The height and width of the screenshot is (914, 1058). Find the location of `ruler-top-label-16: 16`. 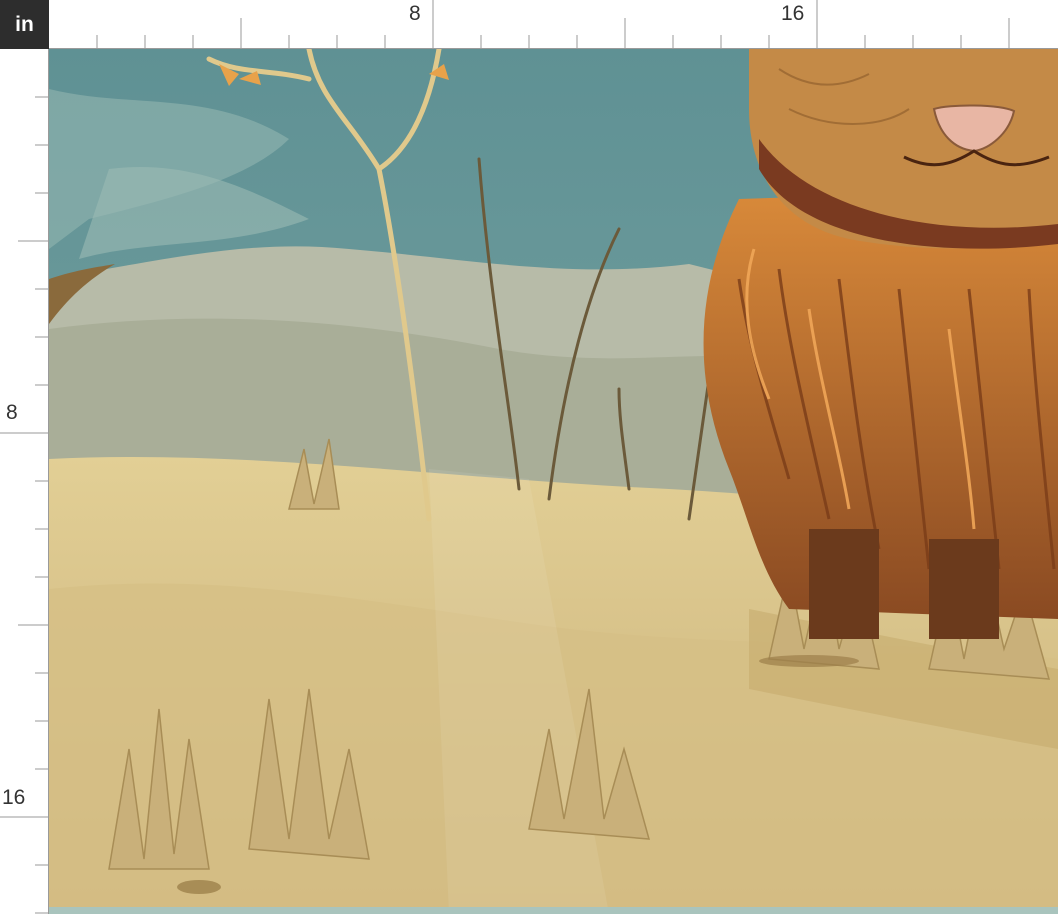

ruler-top-label-16: 16 is located at coordinates (793, 13).